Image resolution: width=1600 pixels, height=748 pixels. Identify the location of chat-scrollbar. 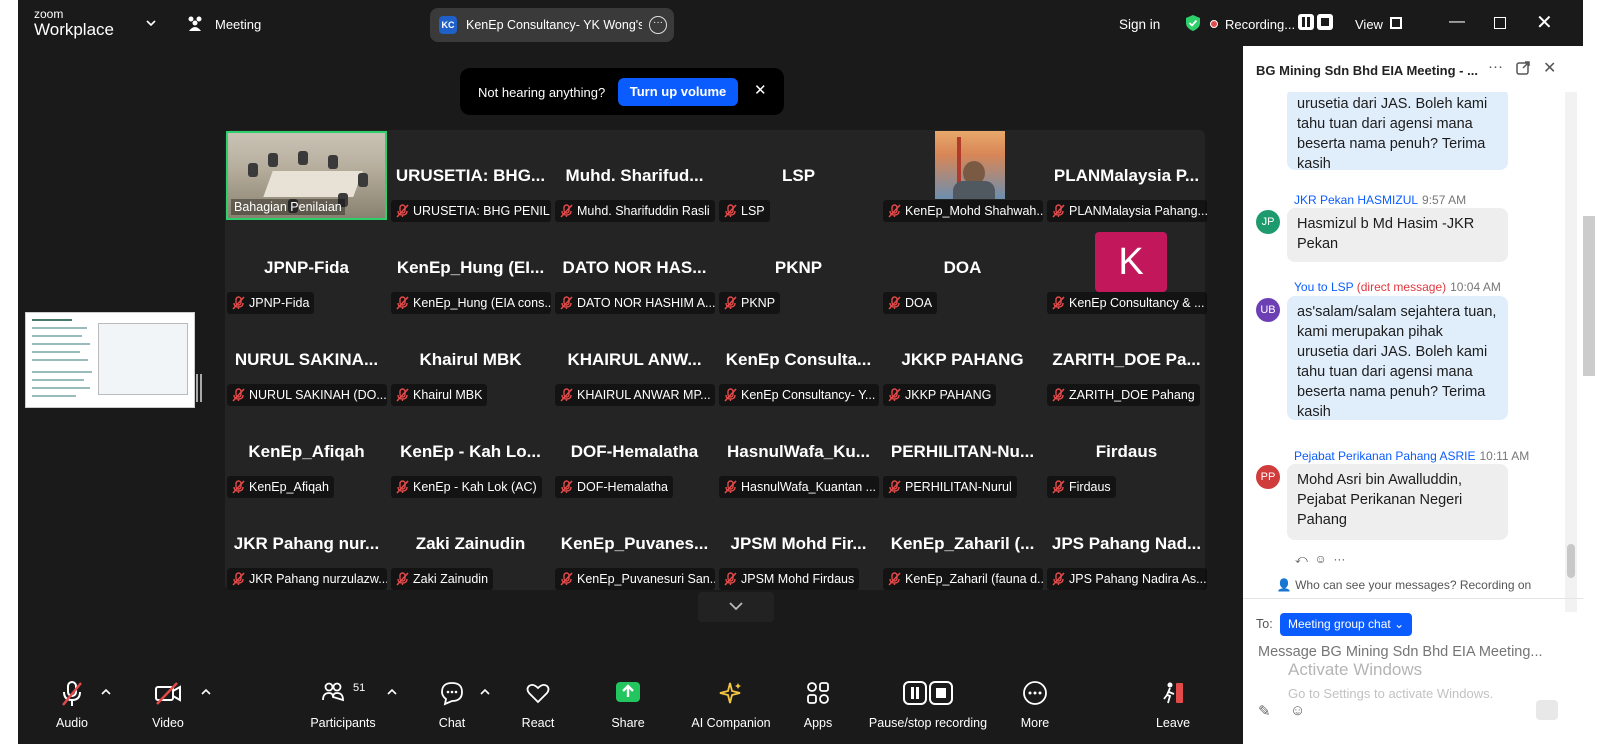
(1571, 352).